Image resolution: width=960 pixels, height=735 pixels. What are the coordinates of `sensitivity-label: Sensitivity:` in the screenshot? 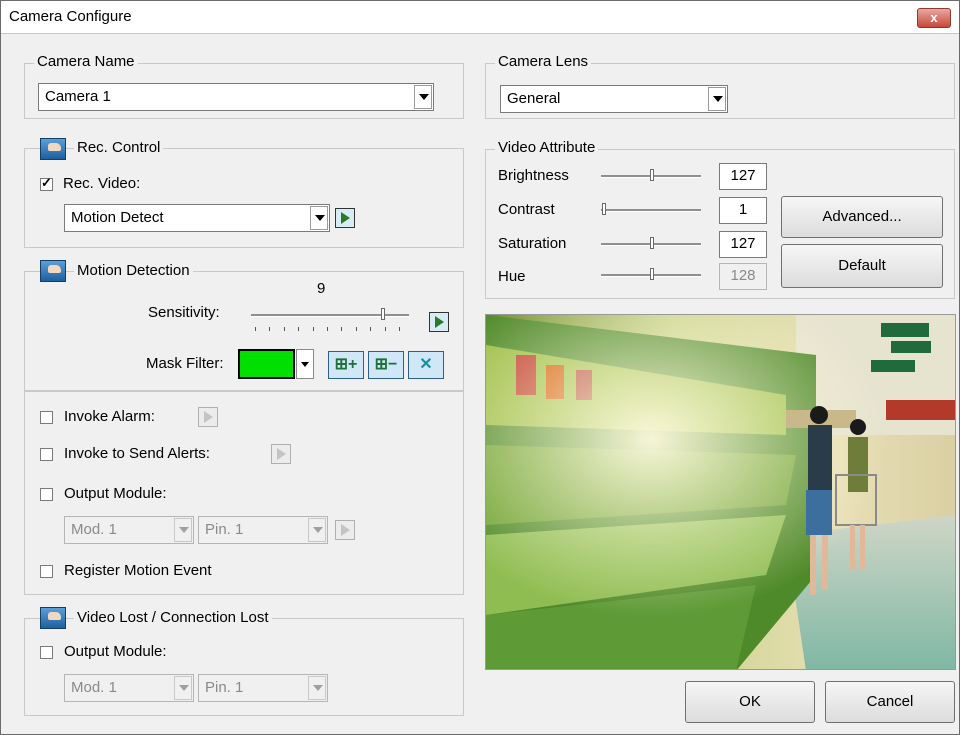 It's located at (184, 312).